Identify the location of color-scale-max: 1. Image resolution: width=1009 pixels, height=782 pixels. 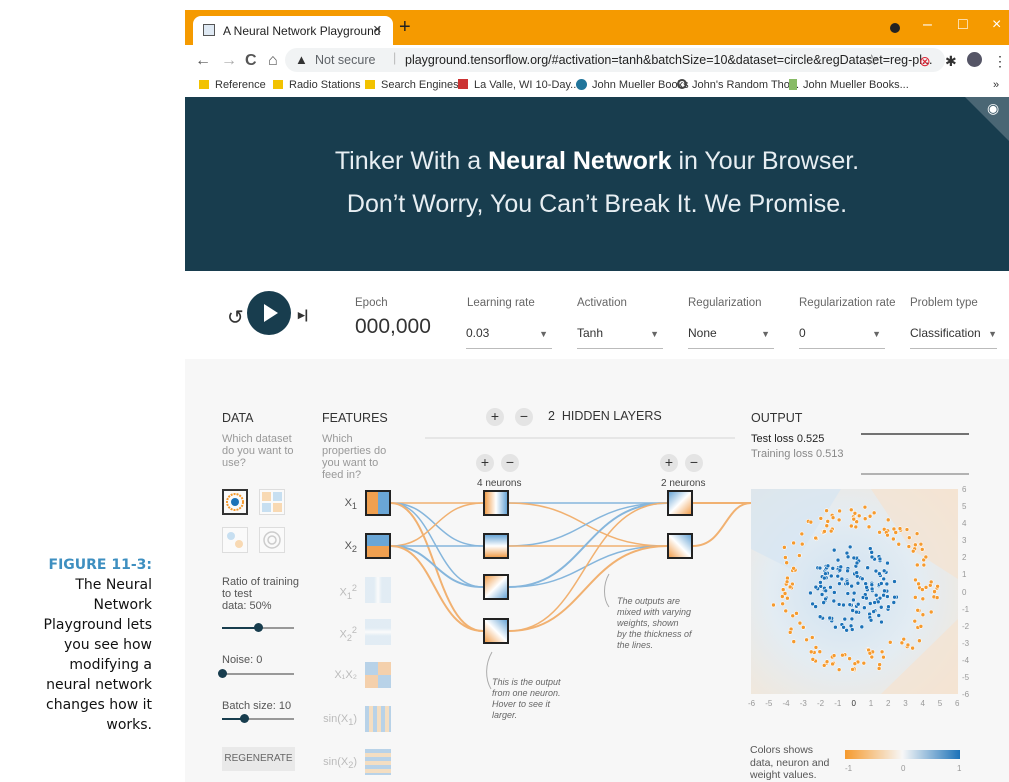
(959, 768).